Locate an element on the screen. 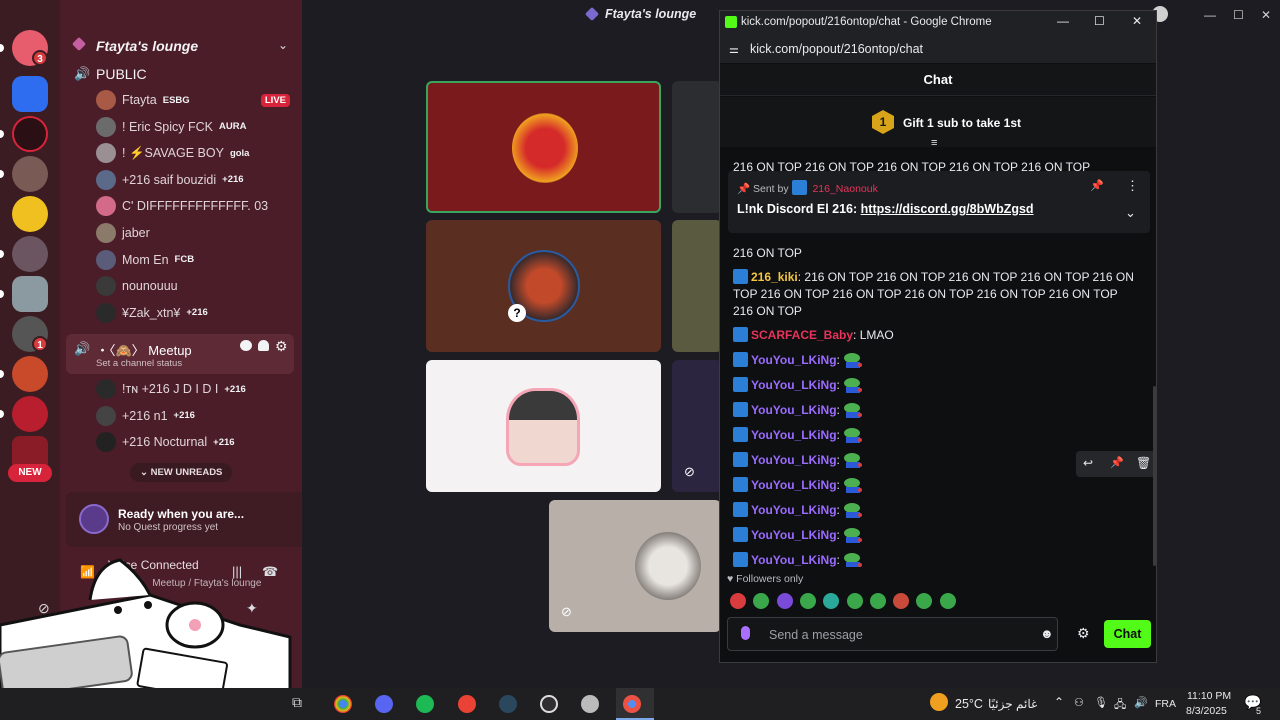 The width and height of the screenshot is (1280, 720). send-chat-button: Chat is located at coordinates (1127, 634).